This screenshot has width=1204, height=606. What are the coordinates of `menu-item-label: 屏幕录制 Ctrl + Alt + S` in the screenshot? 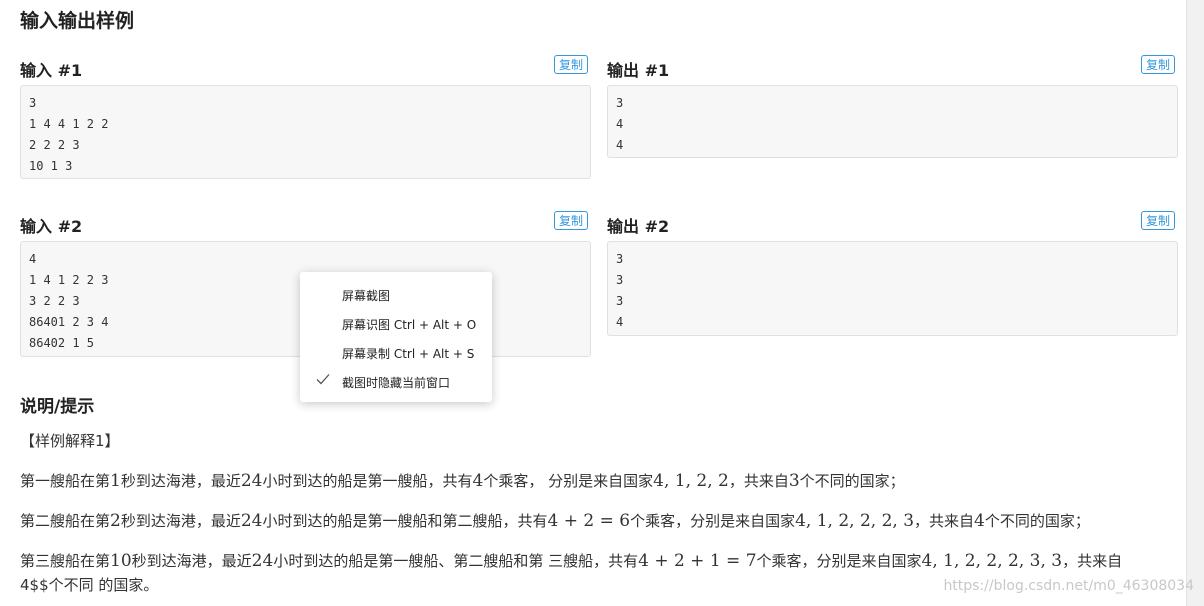 It's located at (408, 354).